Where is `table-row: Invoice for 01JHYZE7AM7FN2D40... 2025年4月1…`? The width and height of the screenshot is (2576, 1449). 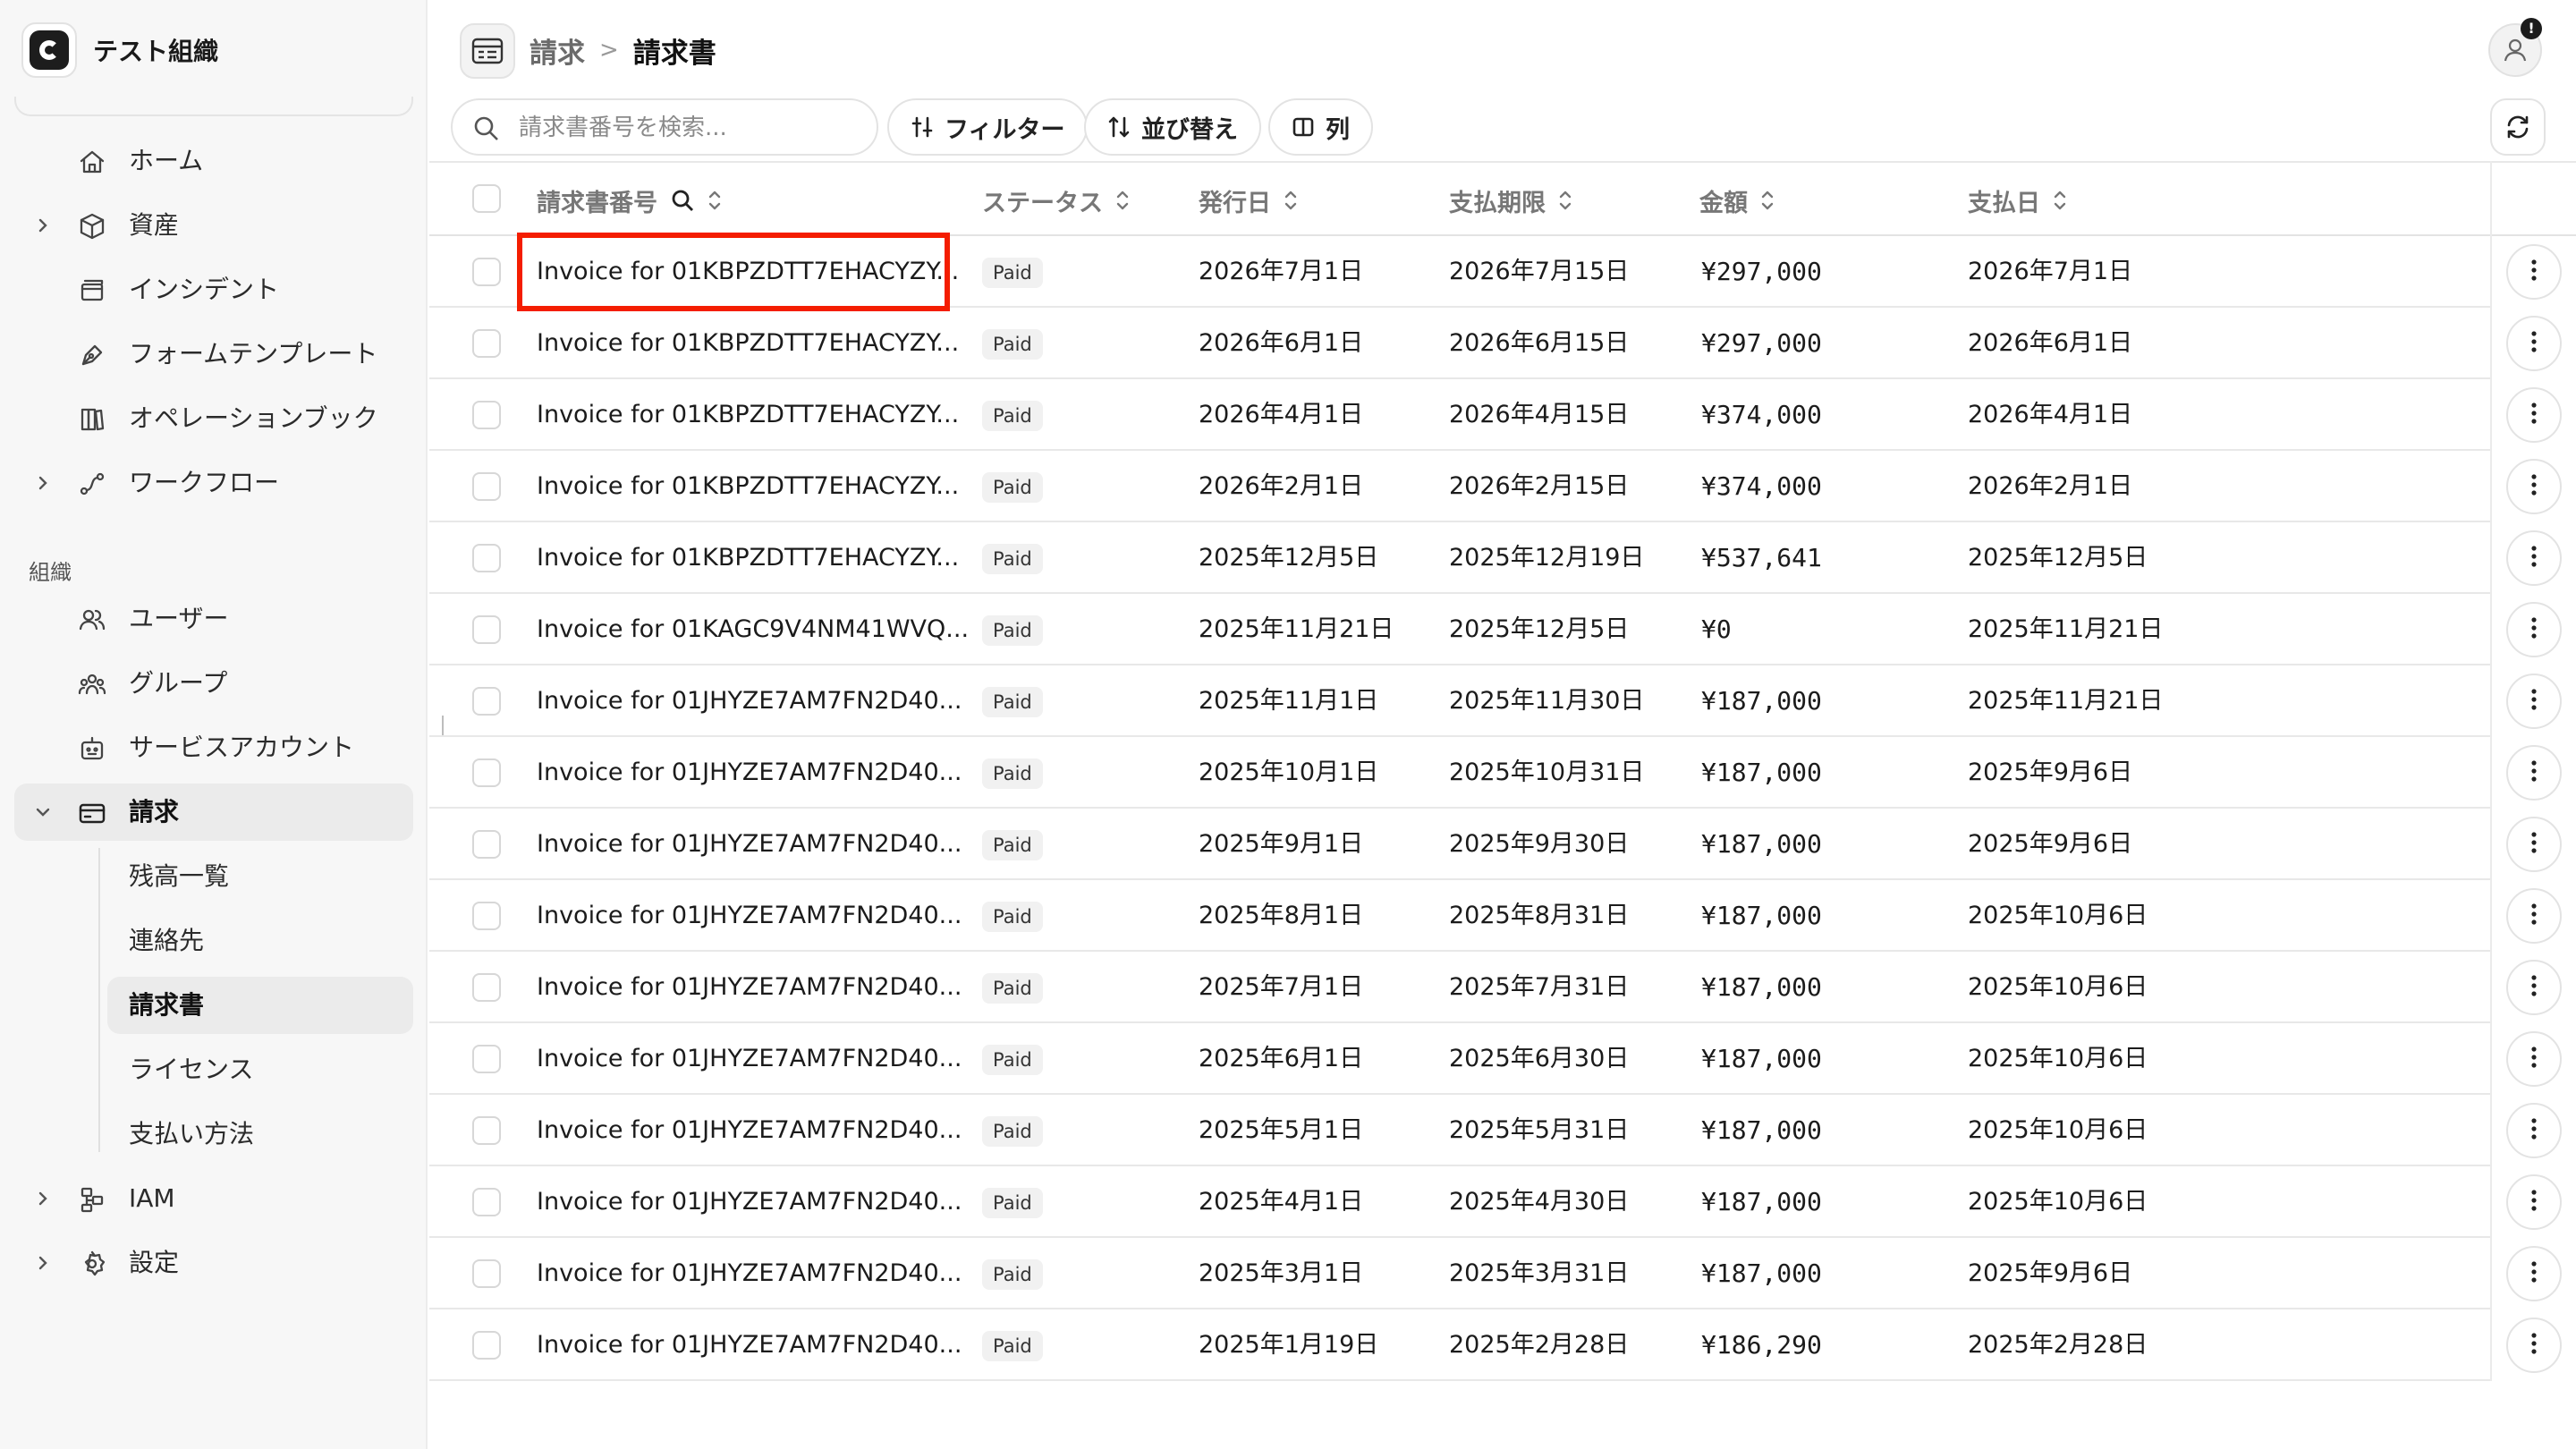 table-row: Invoice for 01JHYZE7AM7FN2D40... 2025年4月1… is located at coordinates (1459, 1202).